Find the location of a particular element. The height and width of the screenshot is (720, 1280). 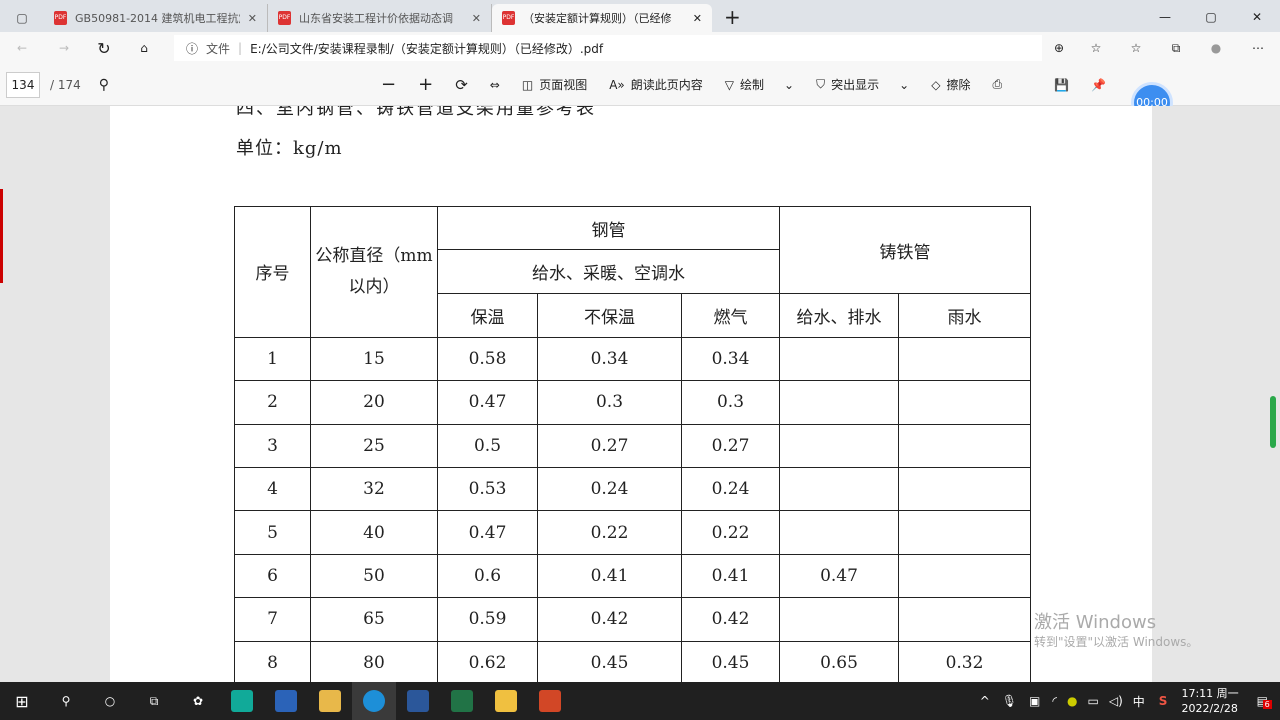

app-cad-icon is located at coordinates (286, 701).